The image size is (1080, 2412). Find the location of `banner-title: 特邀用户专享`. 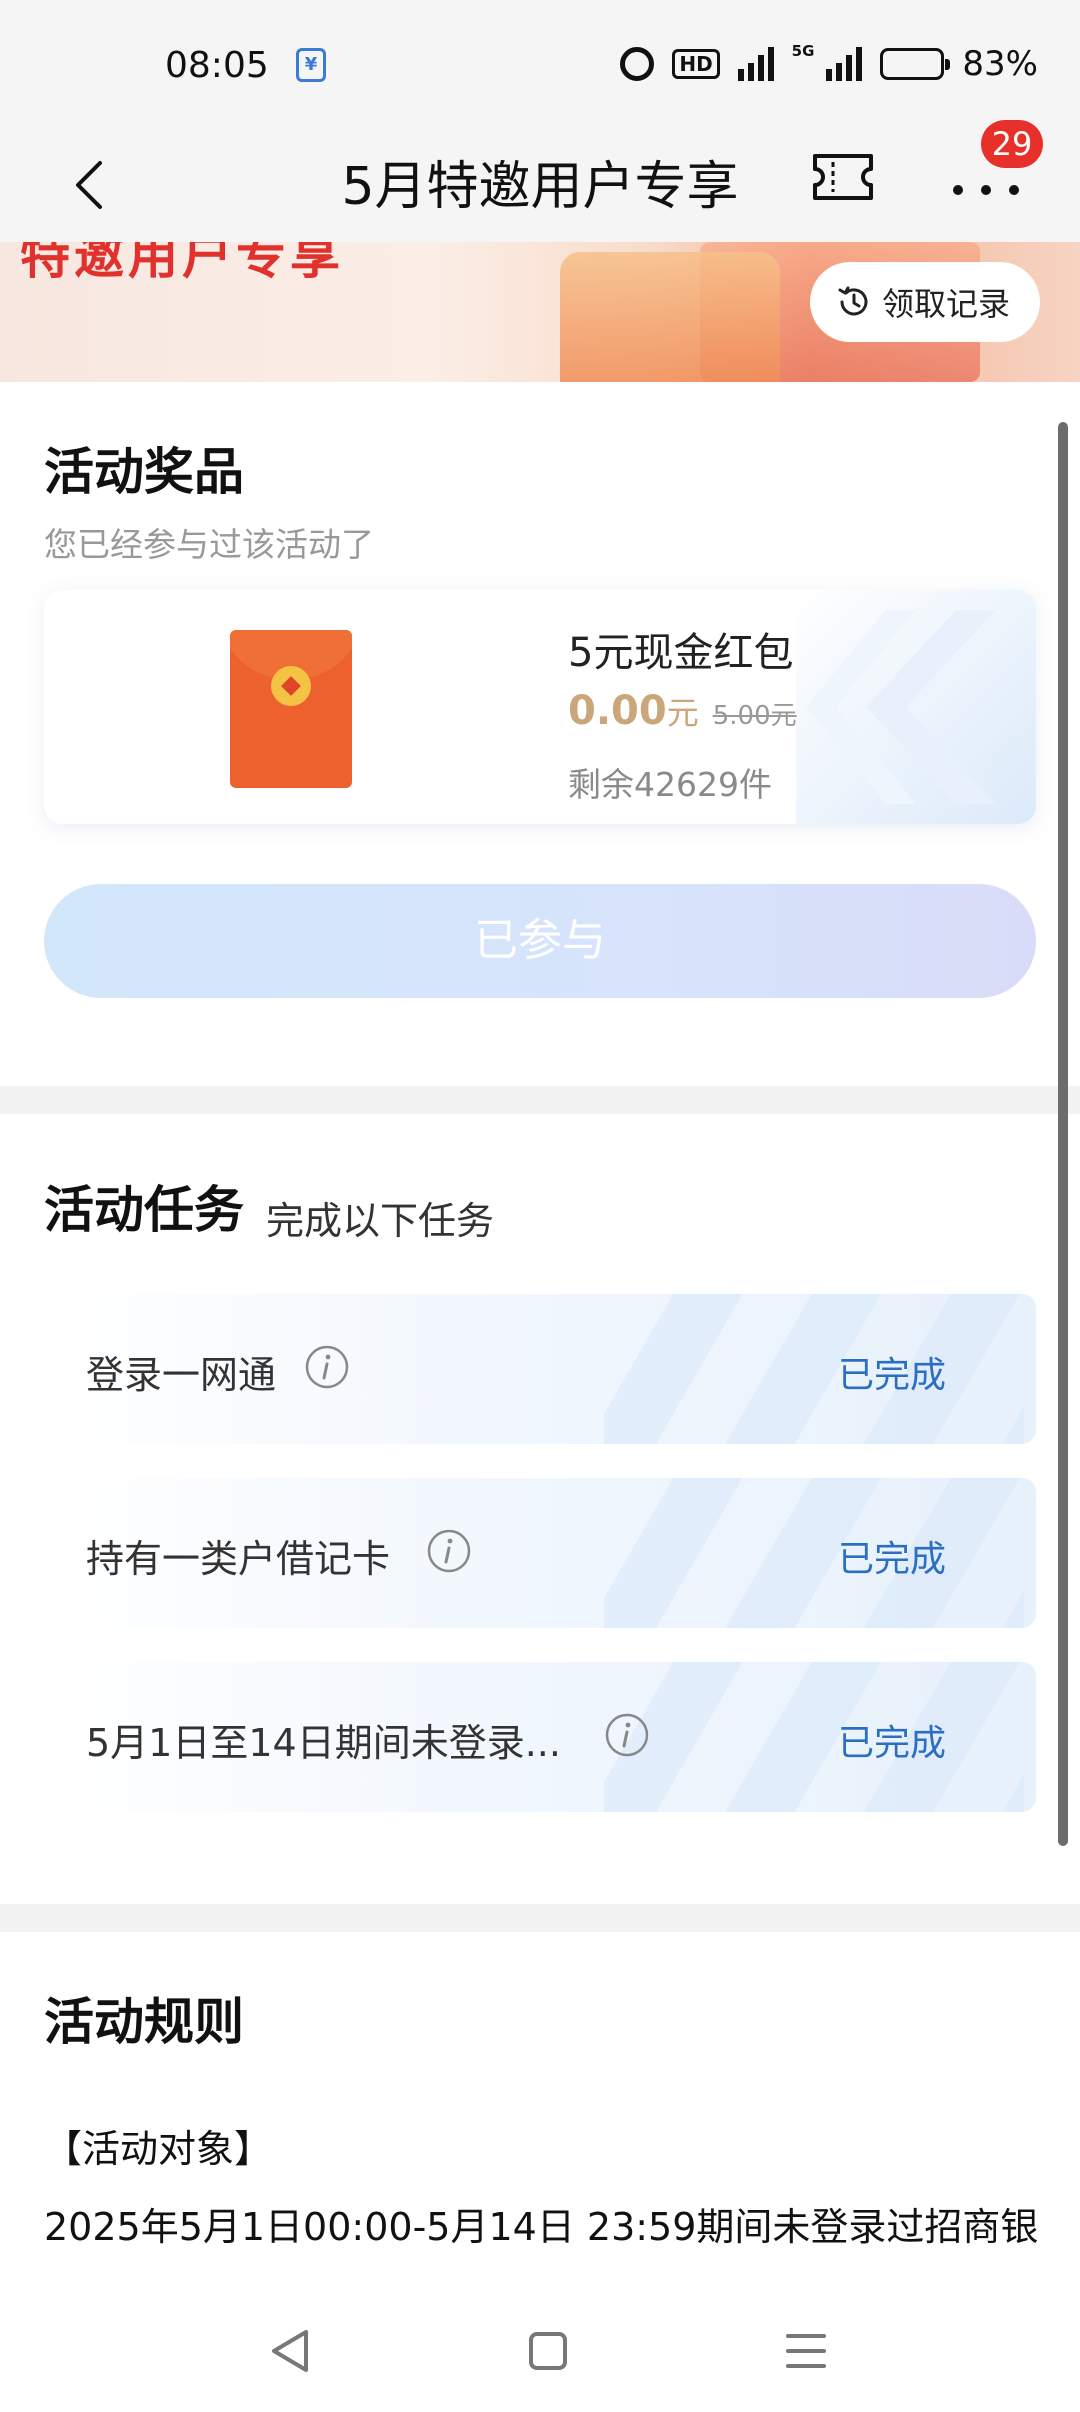

banner-title: 特邀用户专享 is located at coordinates (182, 263).